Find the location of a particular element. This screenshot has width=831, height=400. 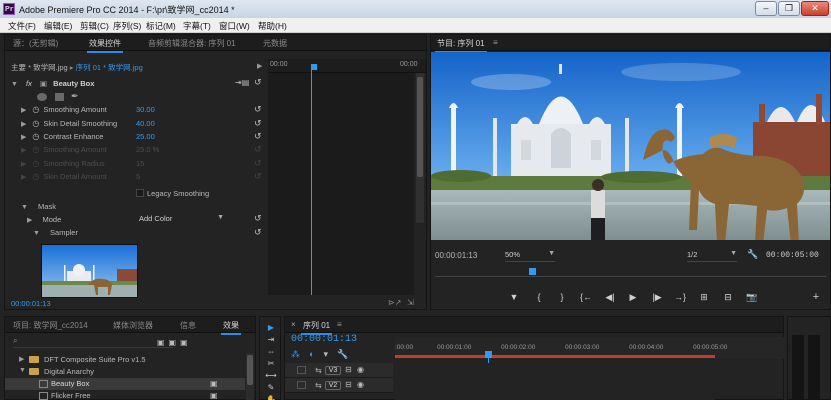

track-header: ⇆ V2 ⊟ ◉ is located at coordinates (339, 385).